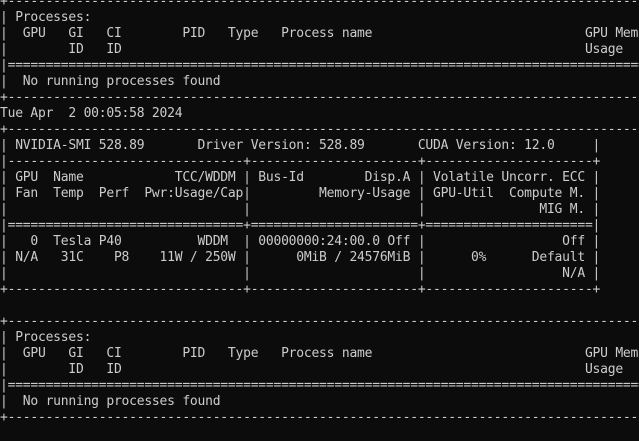 Image resolution: width=639 pixels, height=441 pixels. What do you see at coordinates (91, 113) in the screenshot?
I see `timestamp: Tue Apr 2 00:05:58 2024` at bounding box center [91, 113].